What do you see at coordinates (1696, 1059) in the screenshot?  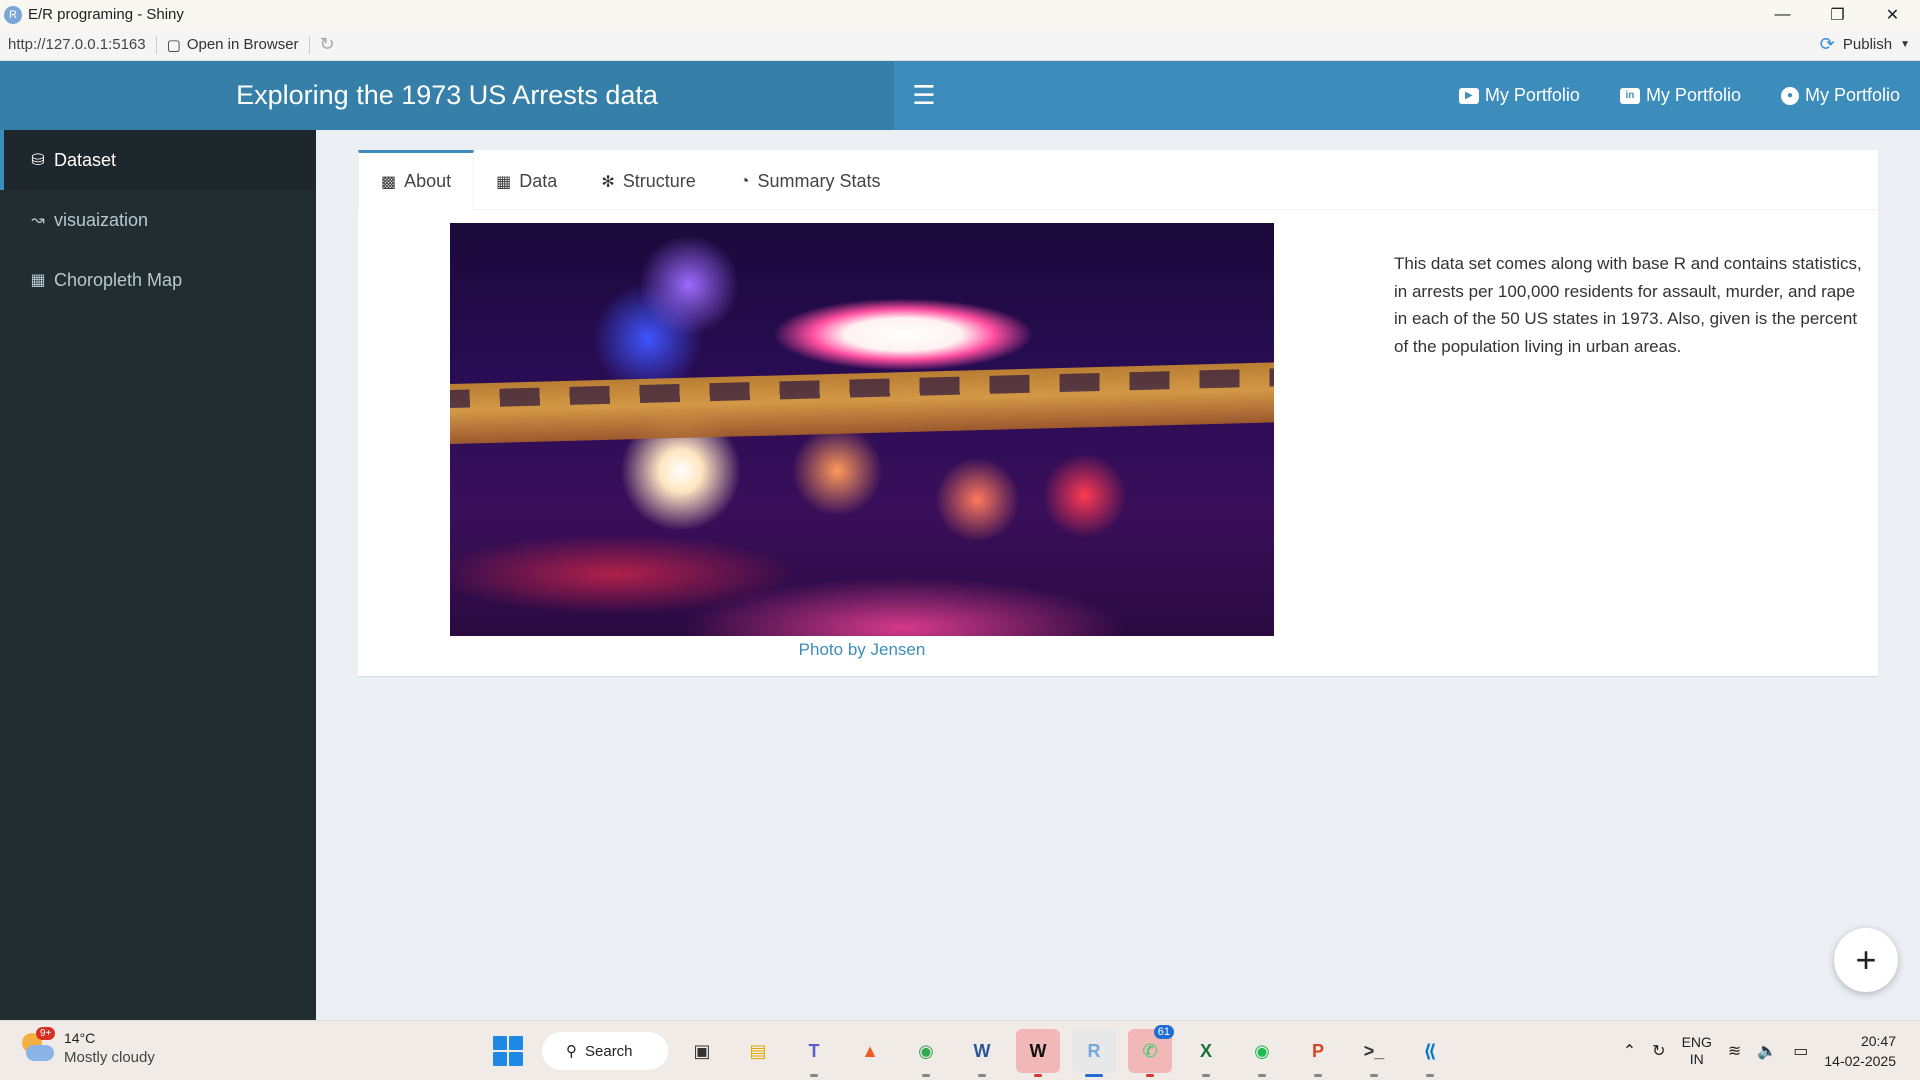 I see `lang-bottom: IN` at bounding box center [1696, 1059].